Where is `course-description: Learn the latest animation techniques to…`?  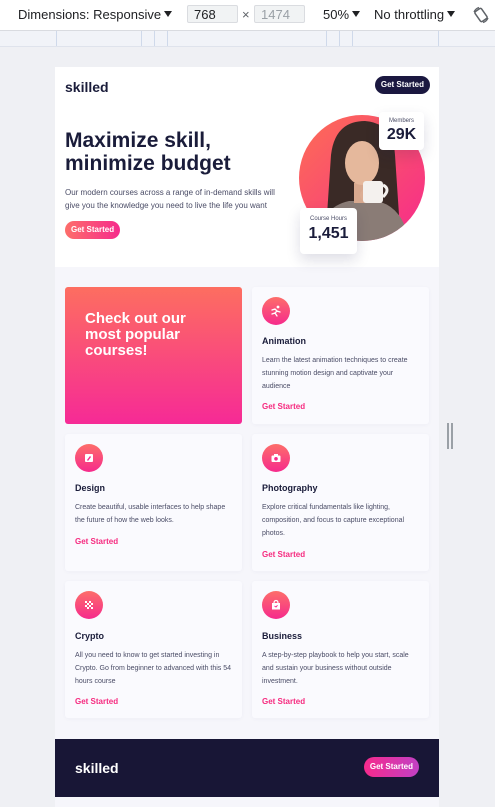
course-description: Learn the latest animation techniques to… is located at coordinates (335, 373).